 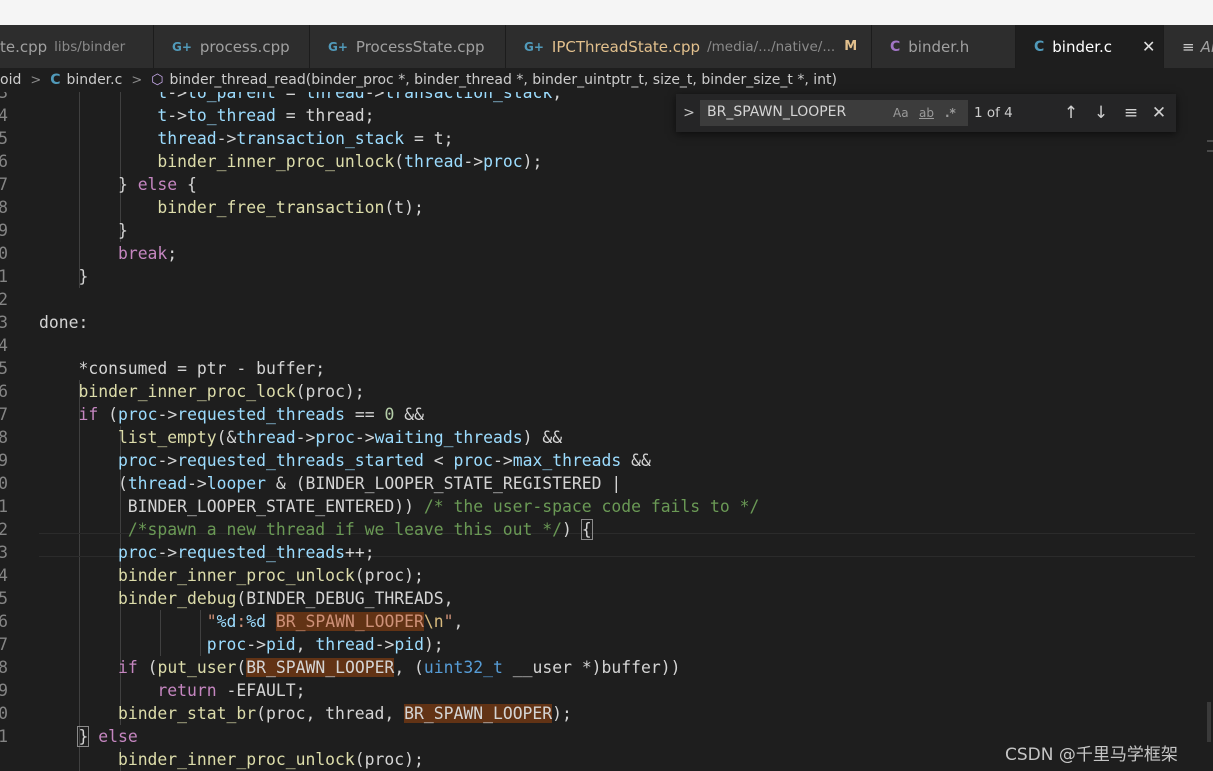 What do you see at coordinates (221, 391) in the screenshot?
I see `code-text: binder_inner_proc_lock(proc);` at bounding box center [221, 391].